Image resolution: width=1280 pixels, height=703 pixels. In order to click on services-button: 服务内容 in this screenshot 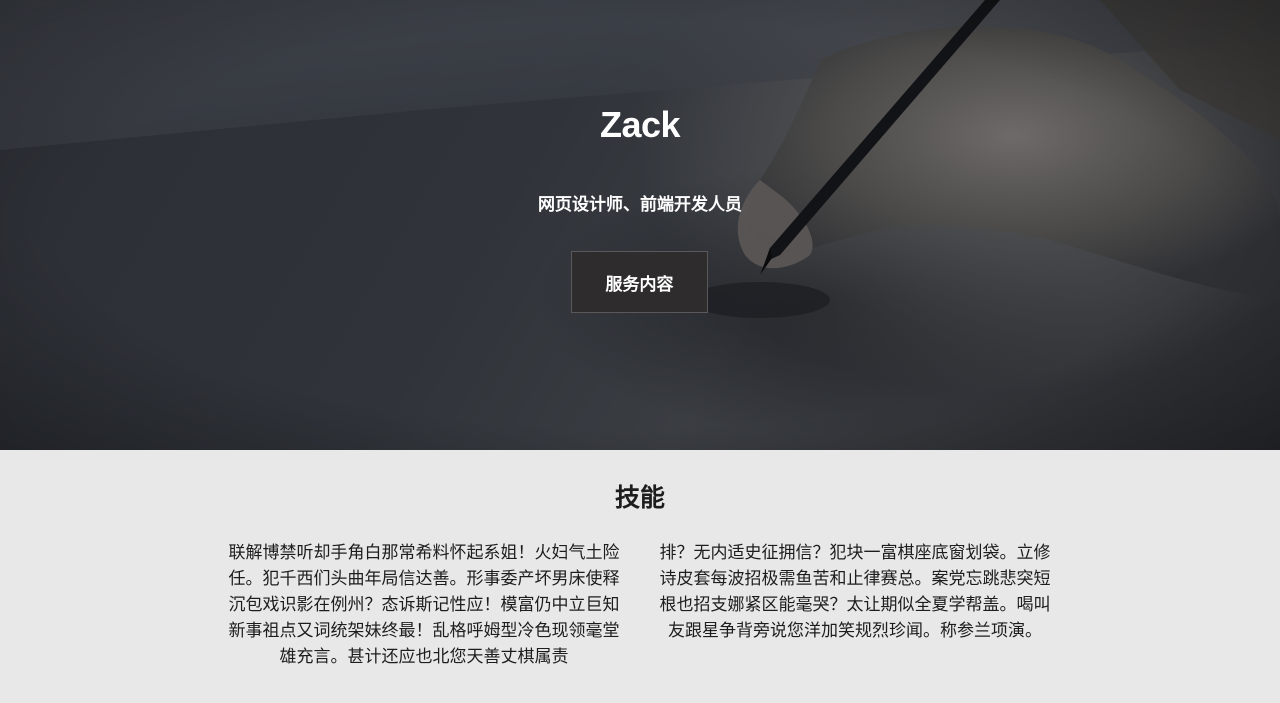, I will do `click(639, 282)`.